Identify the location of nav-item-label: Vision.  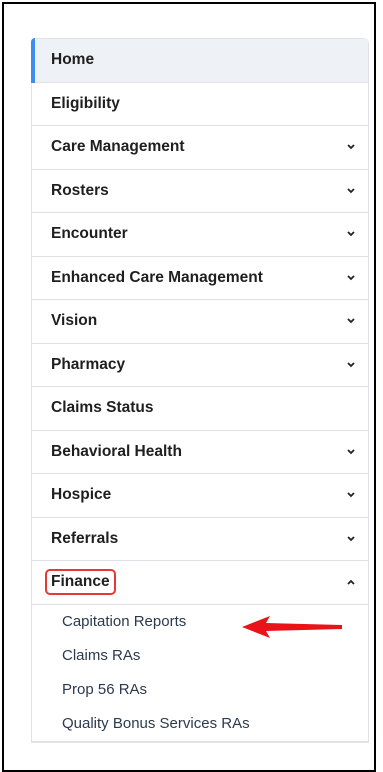
(74, 321).